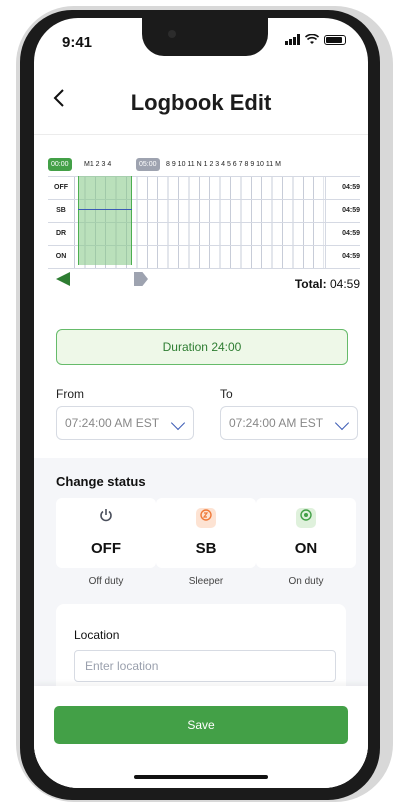 Image resolution: width=393 pixels, height=804 pixels. What do you see at coordinates (105, 209) in the screenshot?
I see `sleeper-status-line` at bounding box center [105, 209].